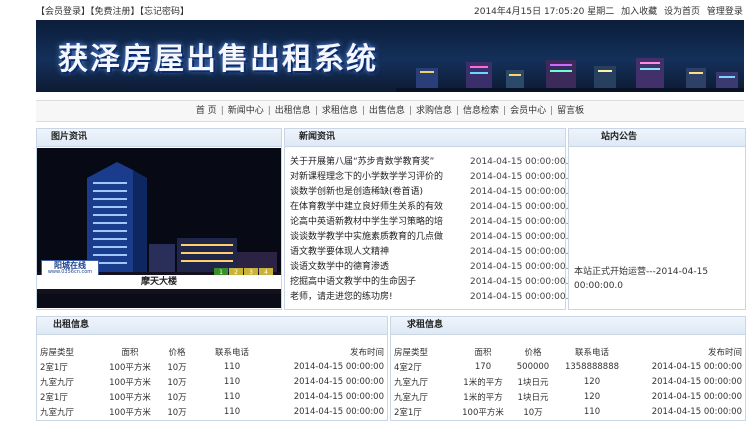  Describe the element at coordinates (377, 297) in the screenshot. I see `news-title: 老师，请走进您的练功房!` at that location.